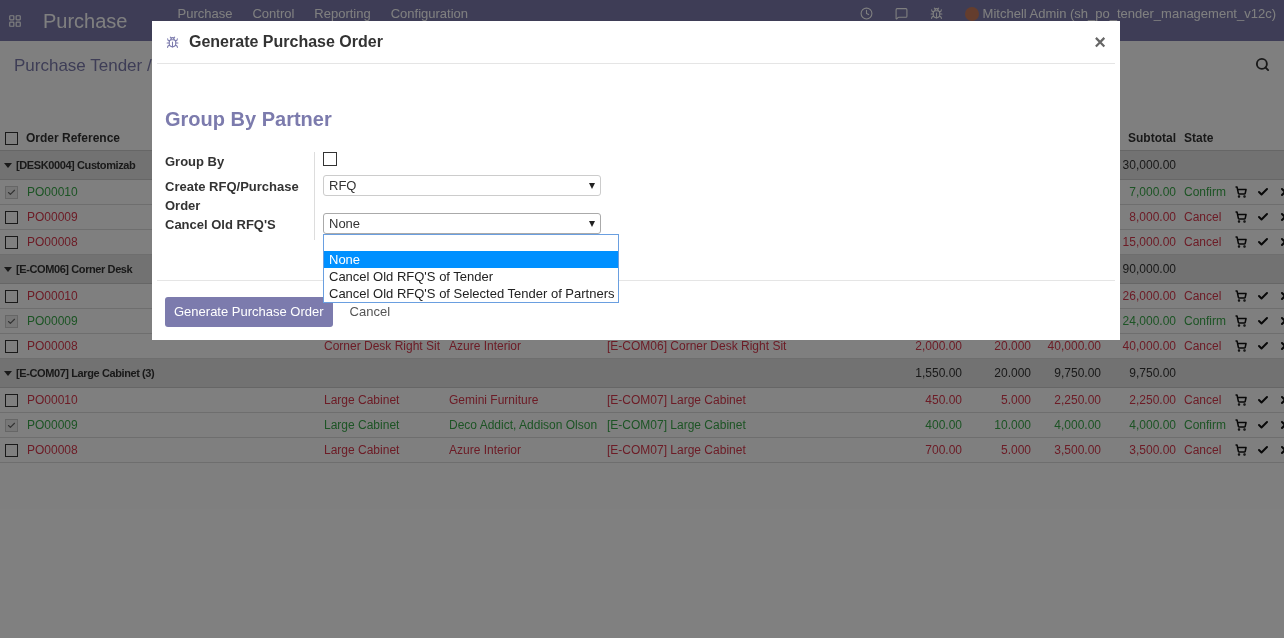 The width and height of the screenshot is (1284, 638). Describe the element at coordinates (1205, 138) in the screenshot. I see `column-header: State` at that location.